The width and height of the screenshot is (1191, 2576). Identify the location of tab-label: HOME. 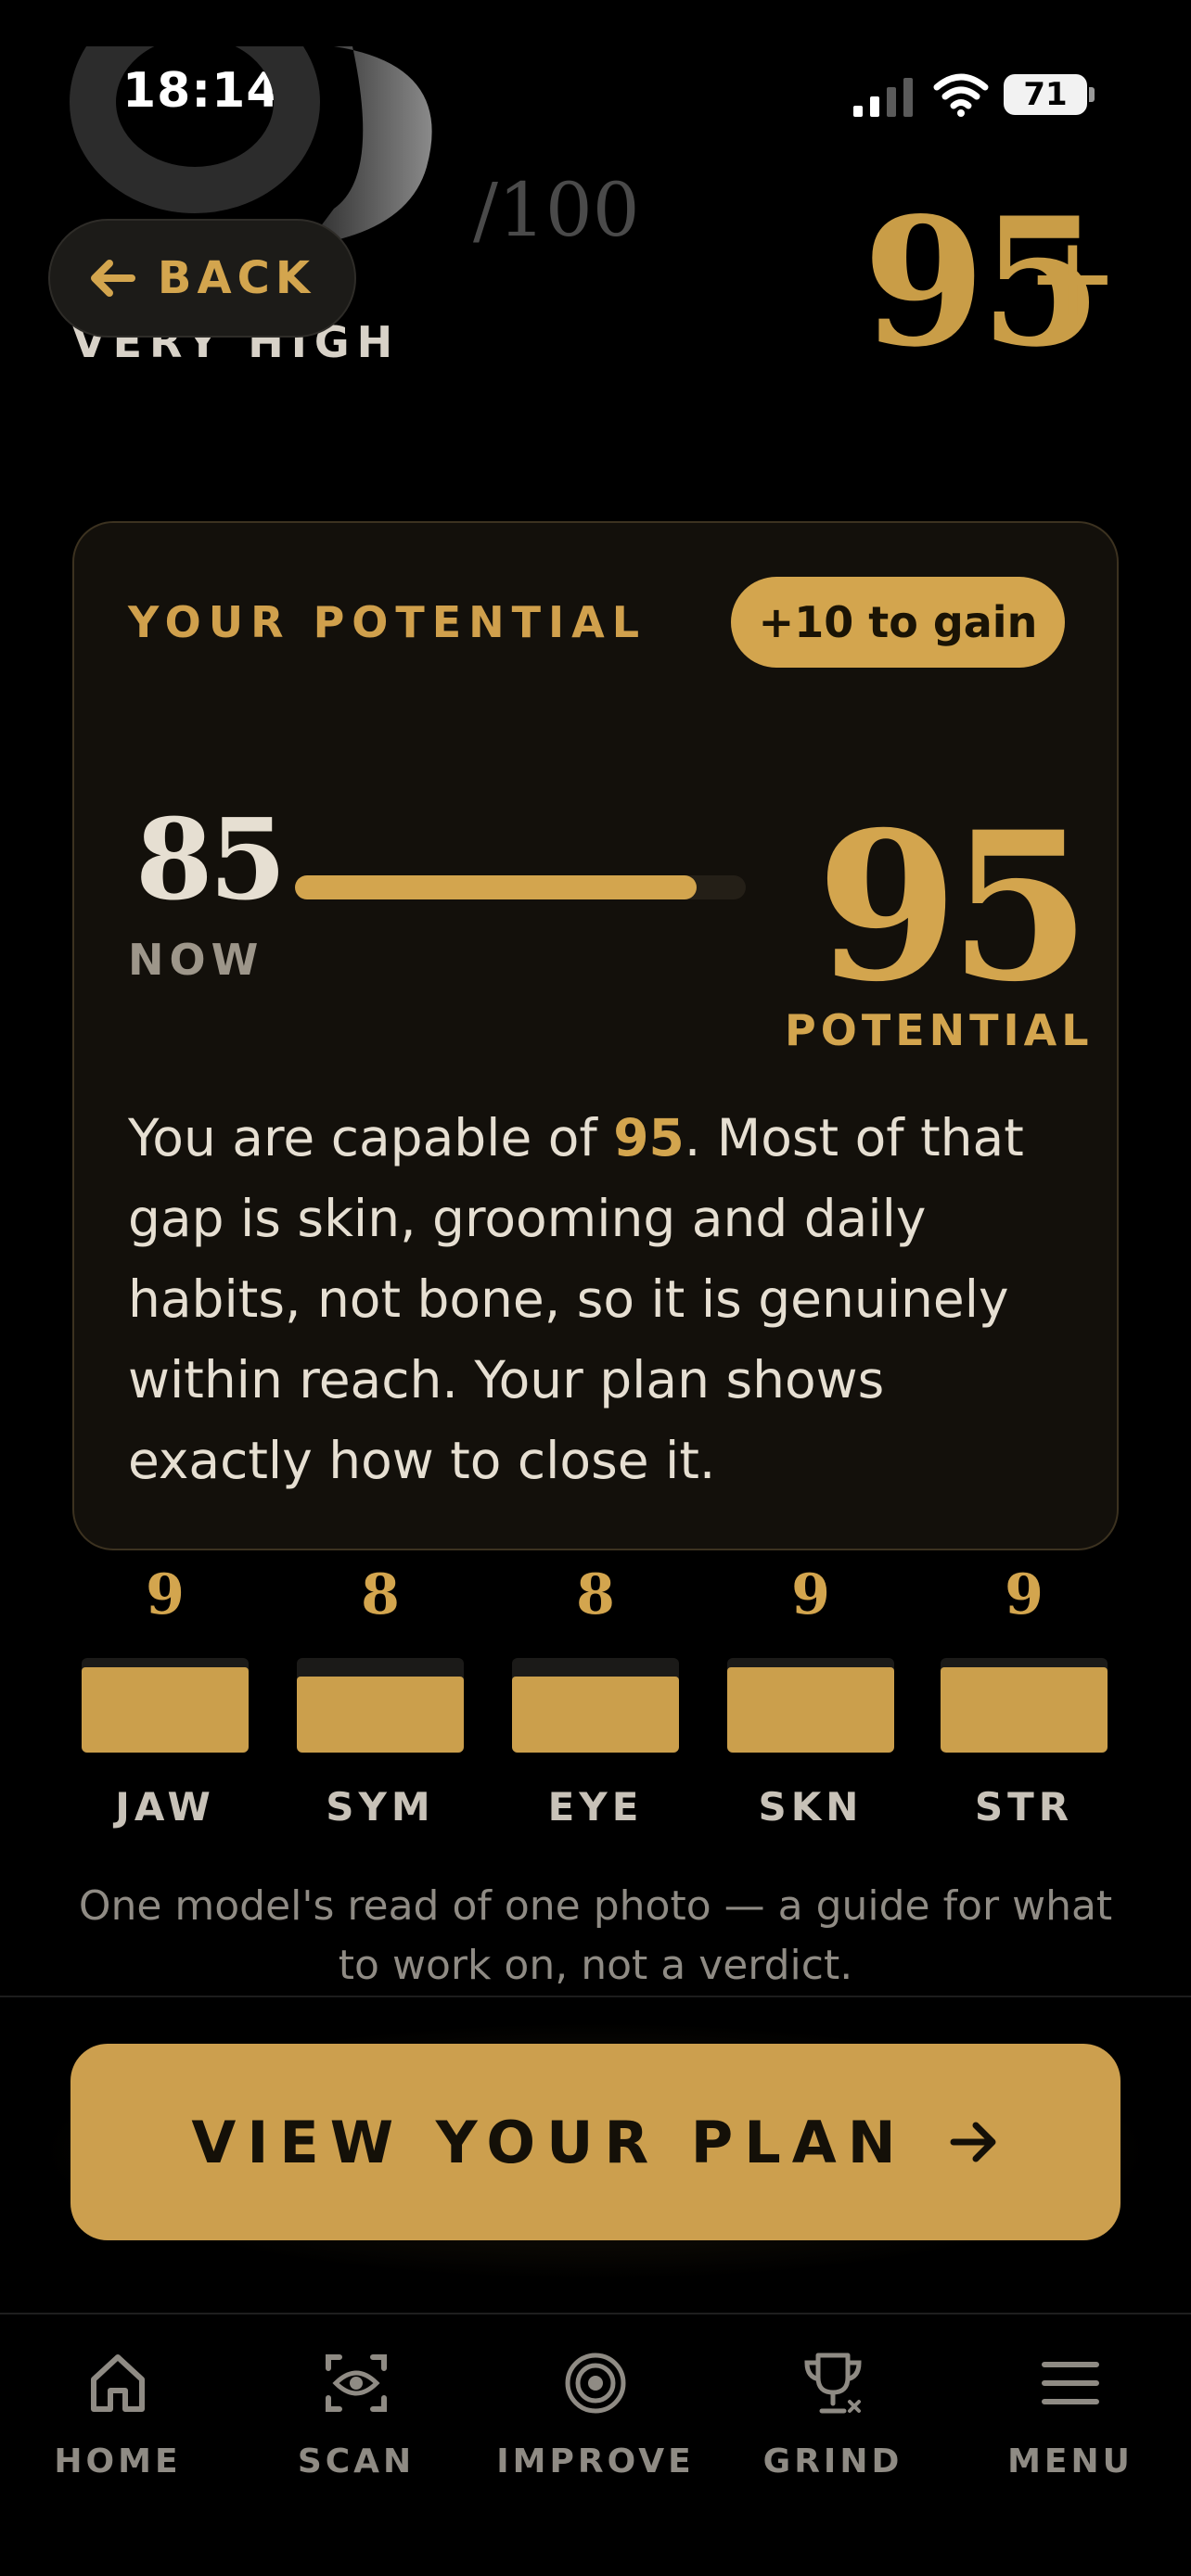
(118, 2461).